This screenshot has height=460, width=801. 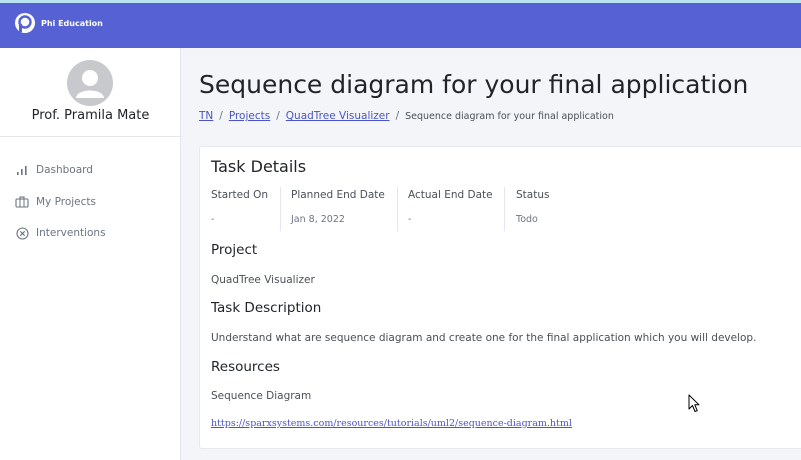 I want to click on circle-x-icon, so click(x=22, y=233).